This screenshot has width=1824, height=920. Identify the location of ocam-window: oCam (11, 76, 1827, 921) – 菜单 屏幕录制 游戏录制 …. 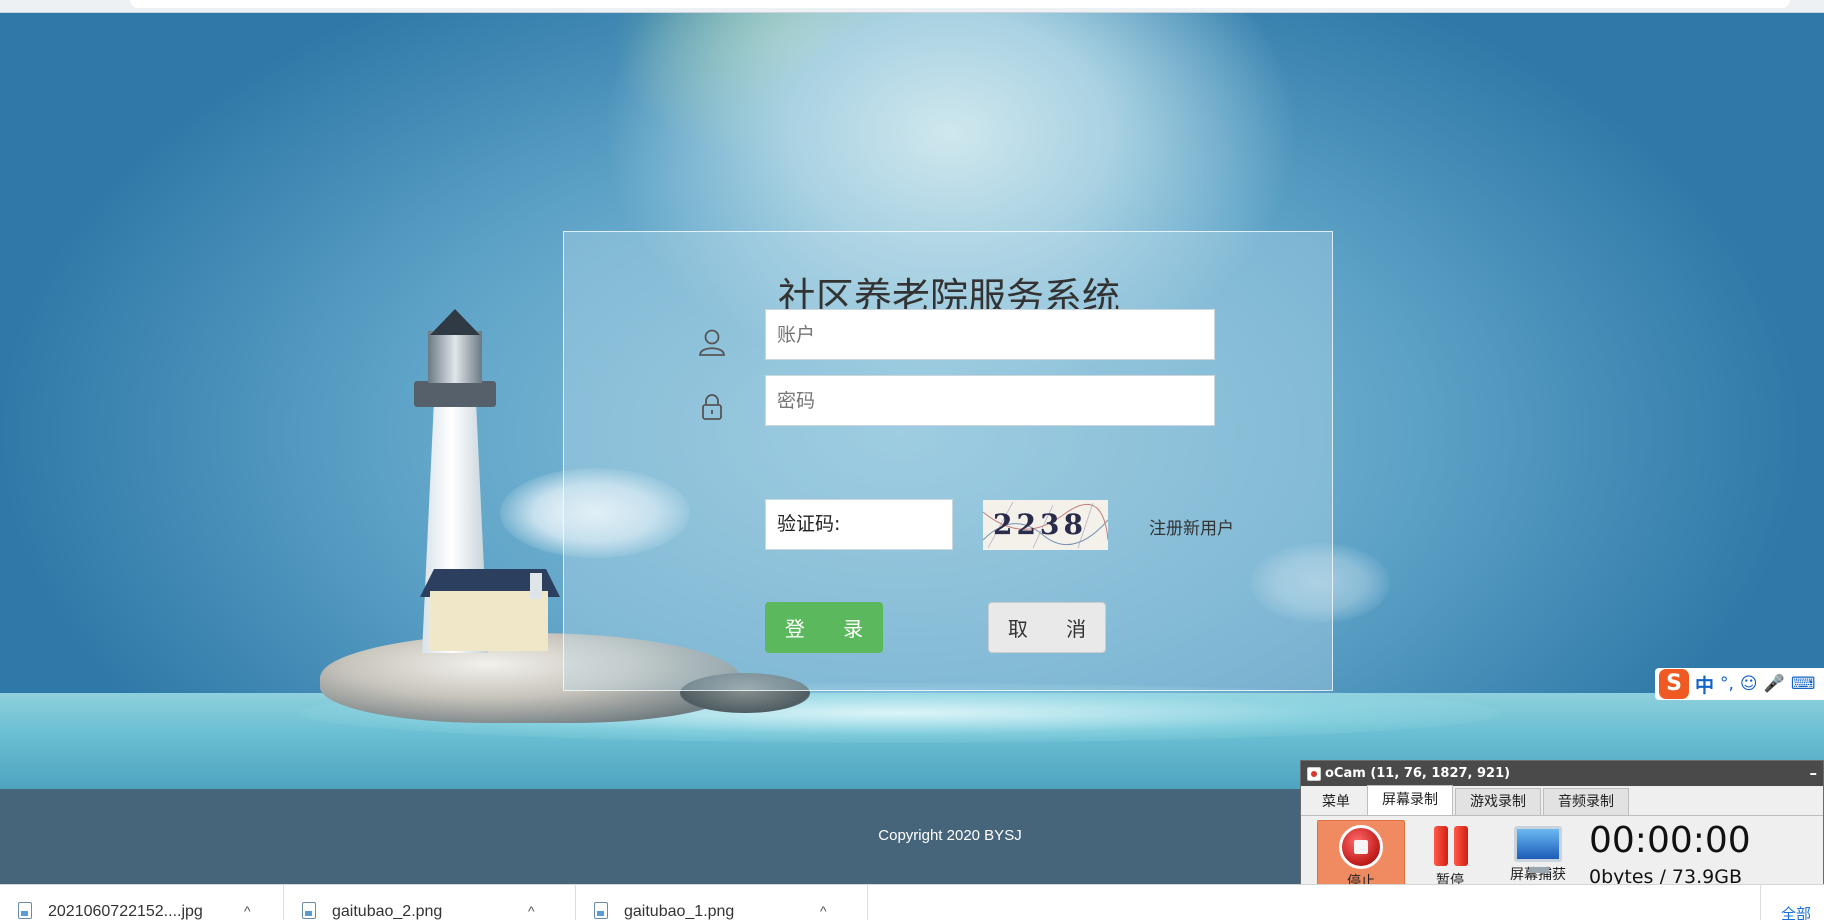
(1562, 832).